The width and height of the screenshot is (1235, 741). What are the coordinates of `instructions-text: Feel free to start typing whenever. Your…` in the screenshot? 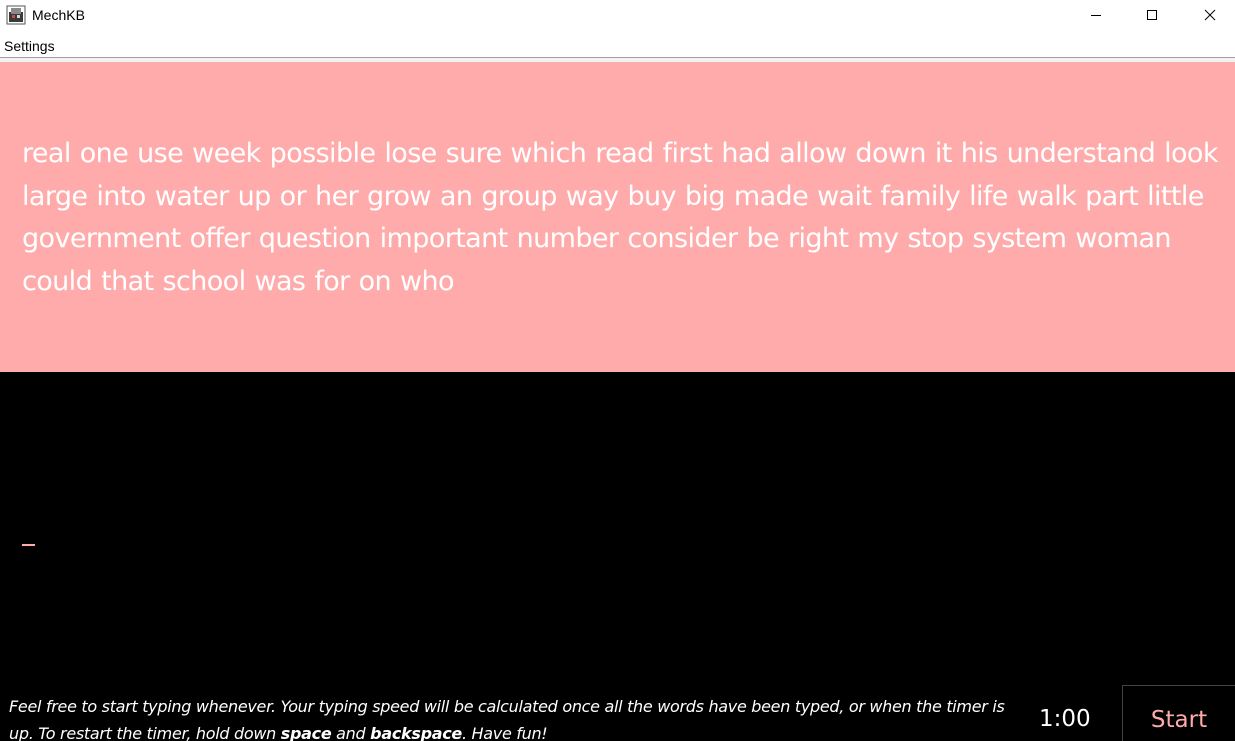 It's located at (509, 717).